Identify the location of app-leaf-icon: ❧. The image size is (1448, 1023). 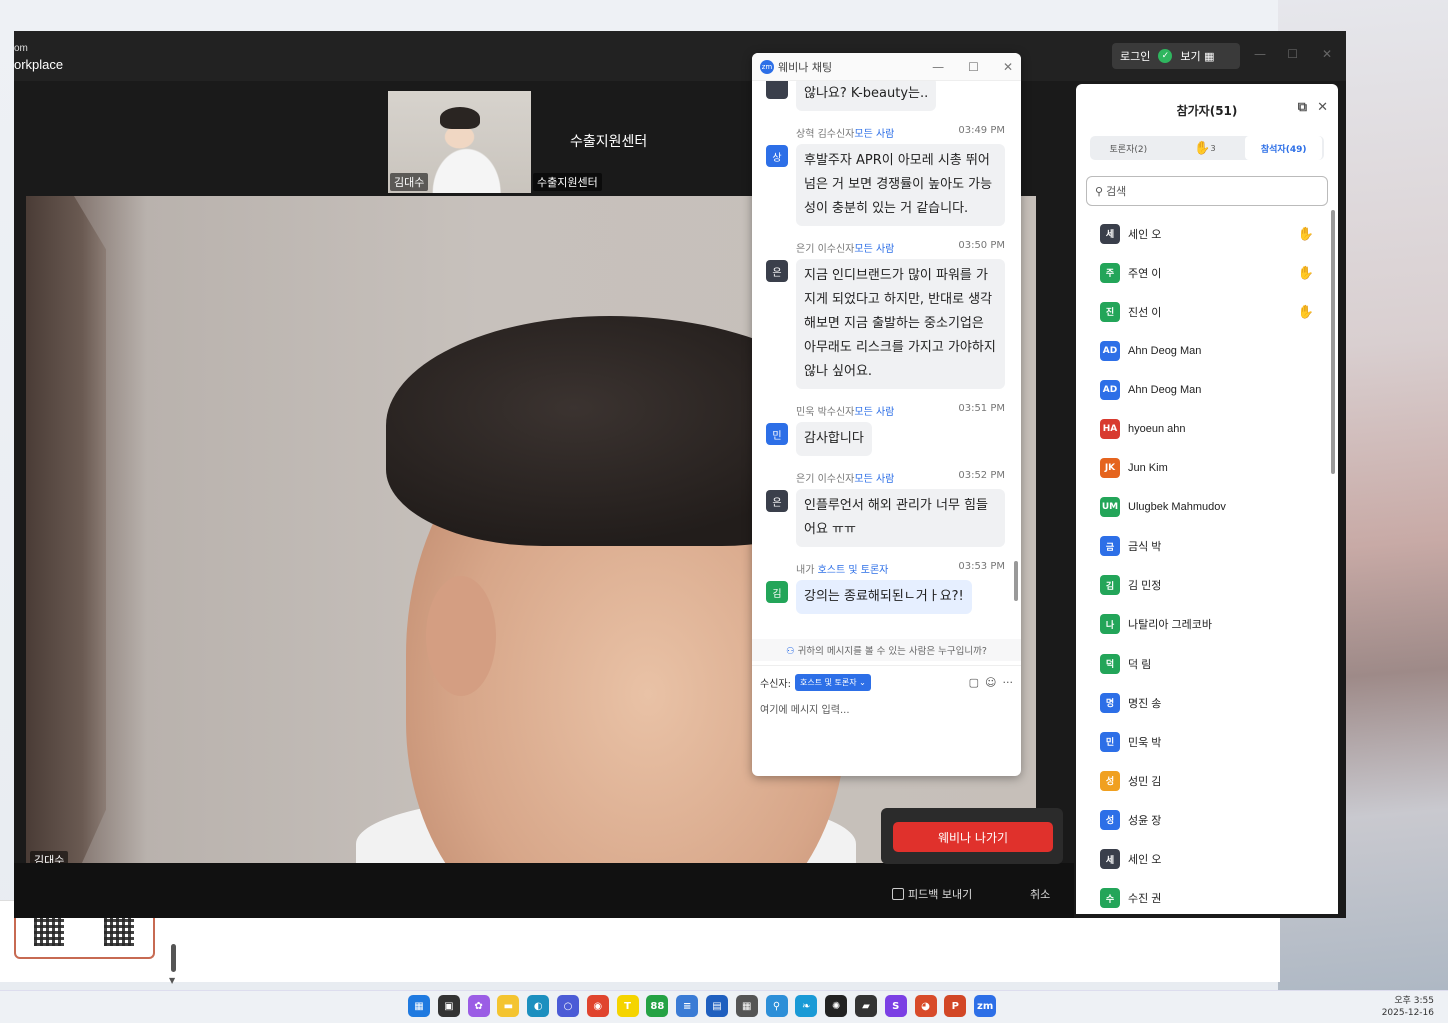
(806, 1006).